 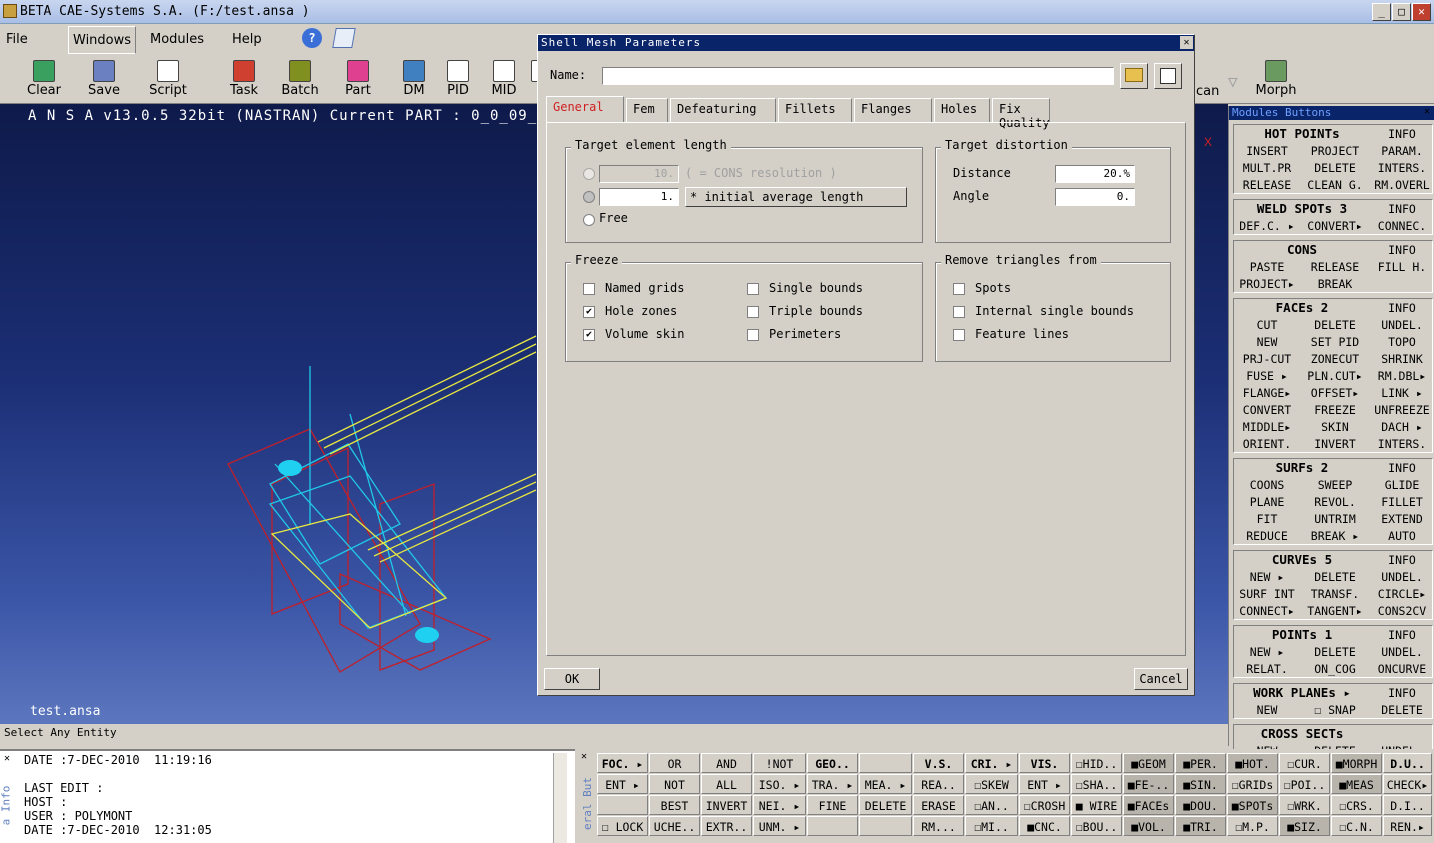 I want to click on module-button: BREAK, so click(x=1335, y=284).